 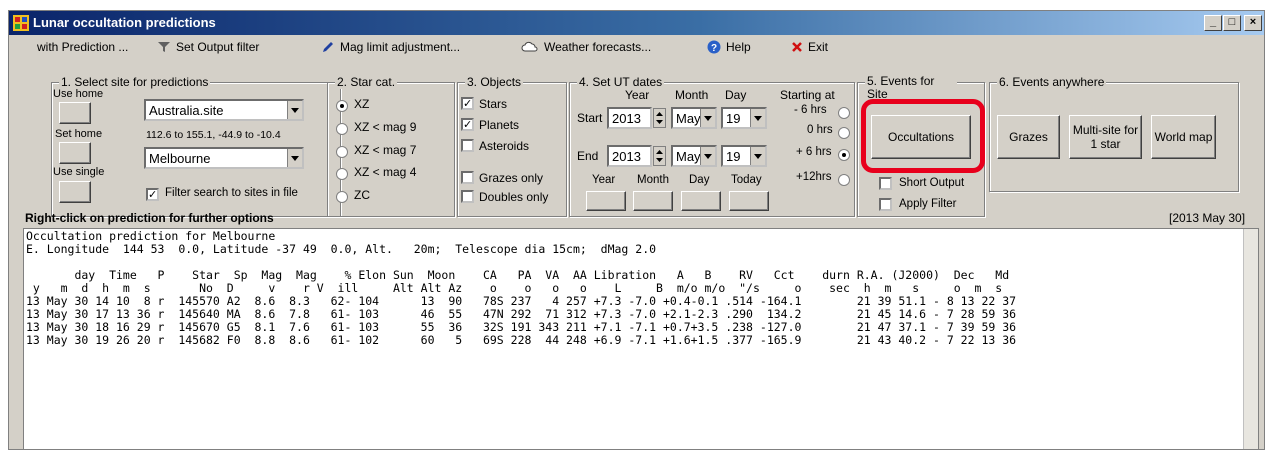 I want to click on end-label: End, so click(x=588, y=156).